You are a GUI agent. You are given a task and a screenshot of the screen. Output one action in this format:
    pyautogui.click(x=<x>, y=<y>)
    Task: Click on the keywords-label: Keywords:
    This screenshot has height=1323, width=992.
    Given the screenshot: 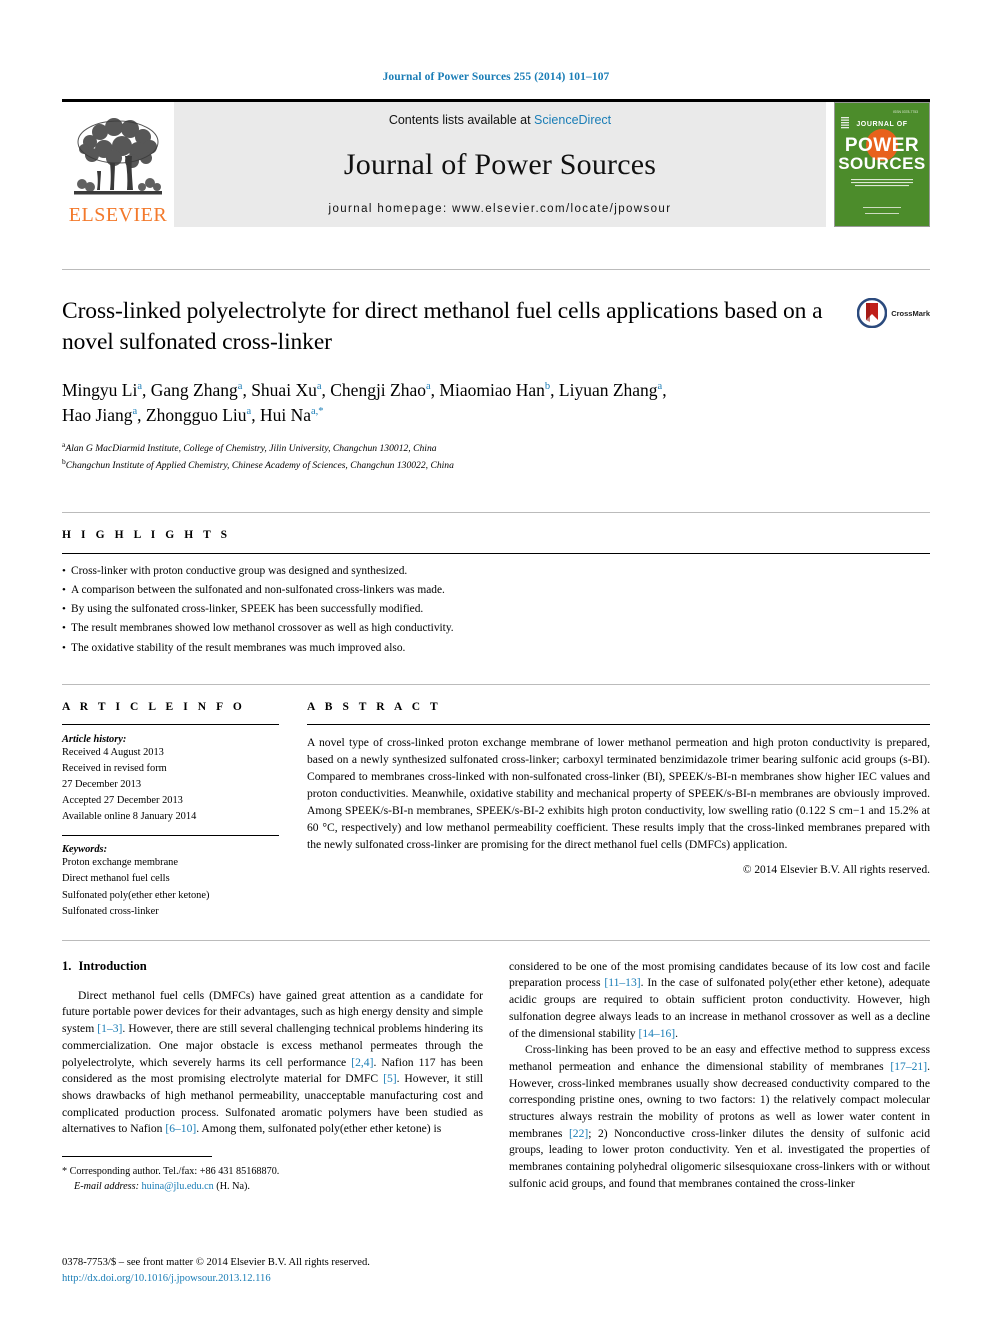 What is the action you would take?
    pyautogui.click(x=85, y=850)
    